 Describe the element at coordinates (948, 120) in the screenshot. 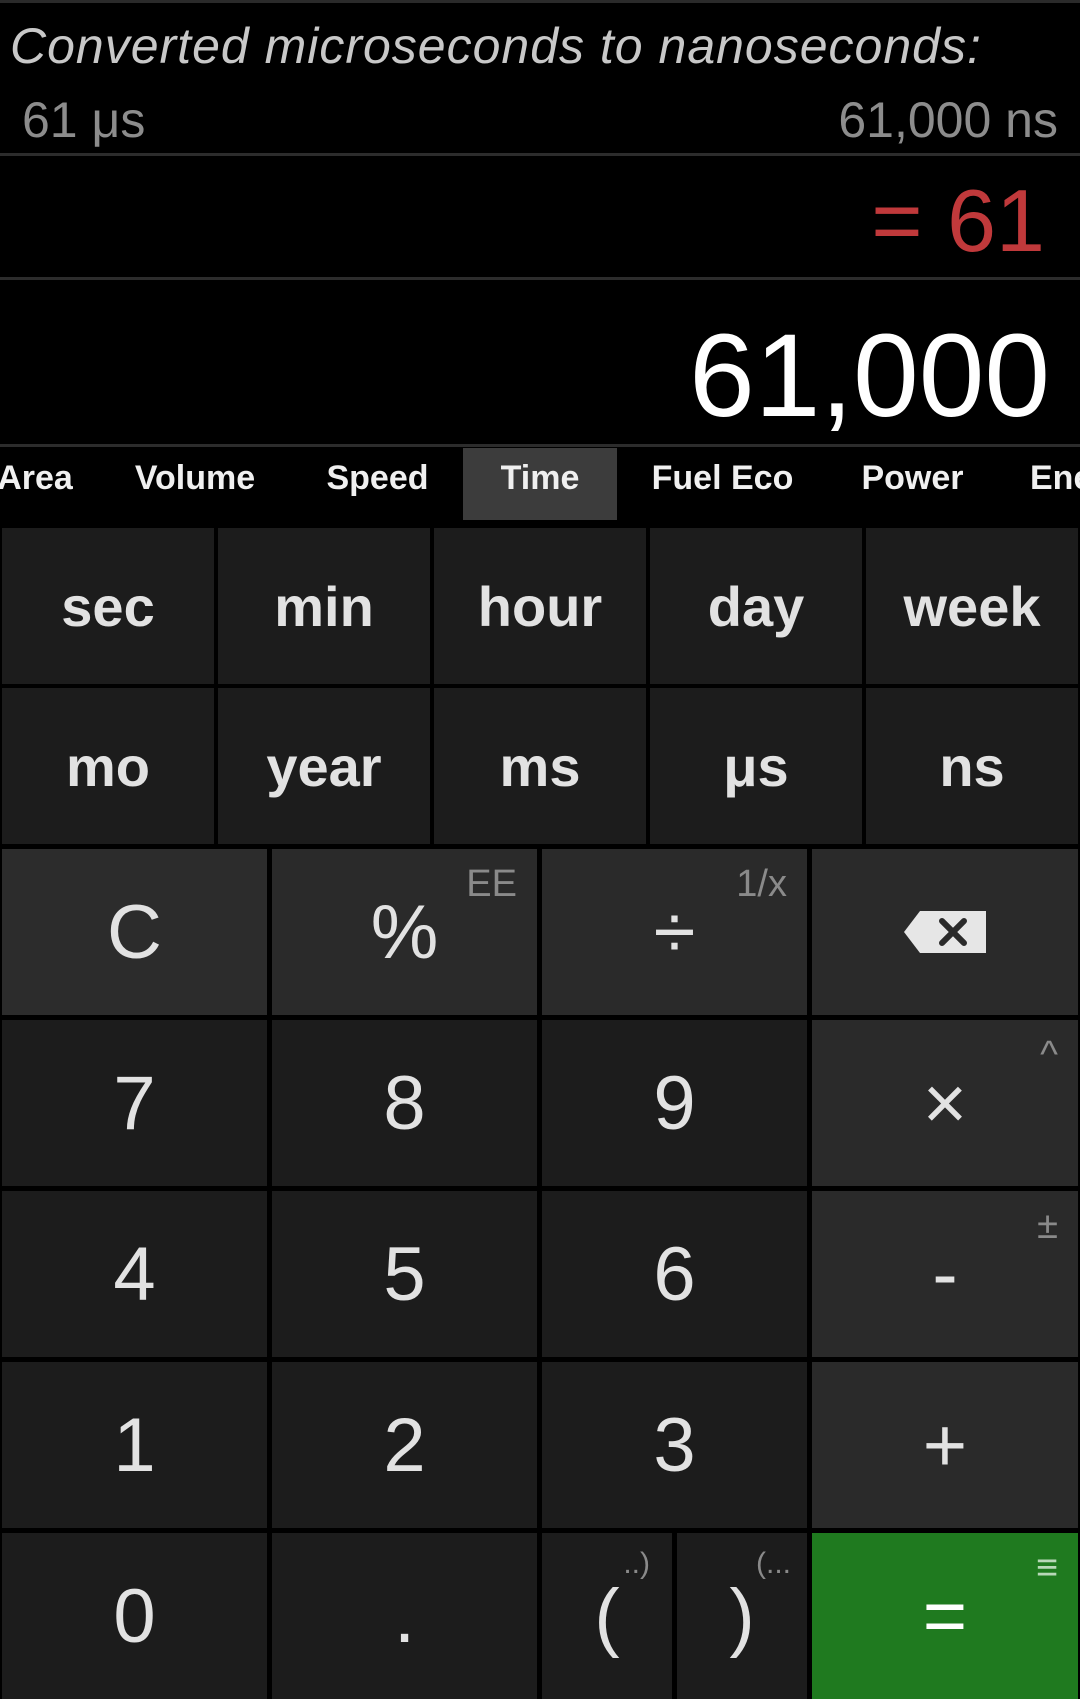

I see `history-to-value: 61,000 ns` at that location.